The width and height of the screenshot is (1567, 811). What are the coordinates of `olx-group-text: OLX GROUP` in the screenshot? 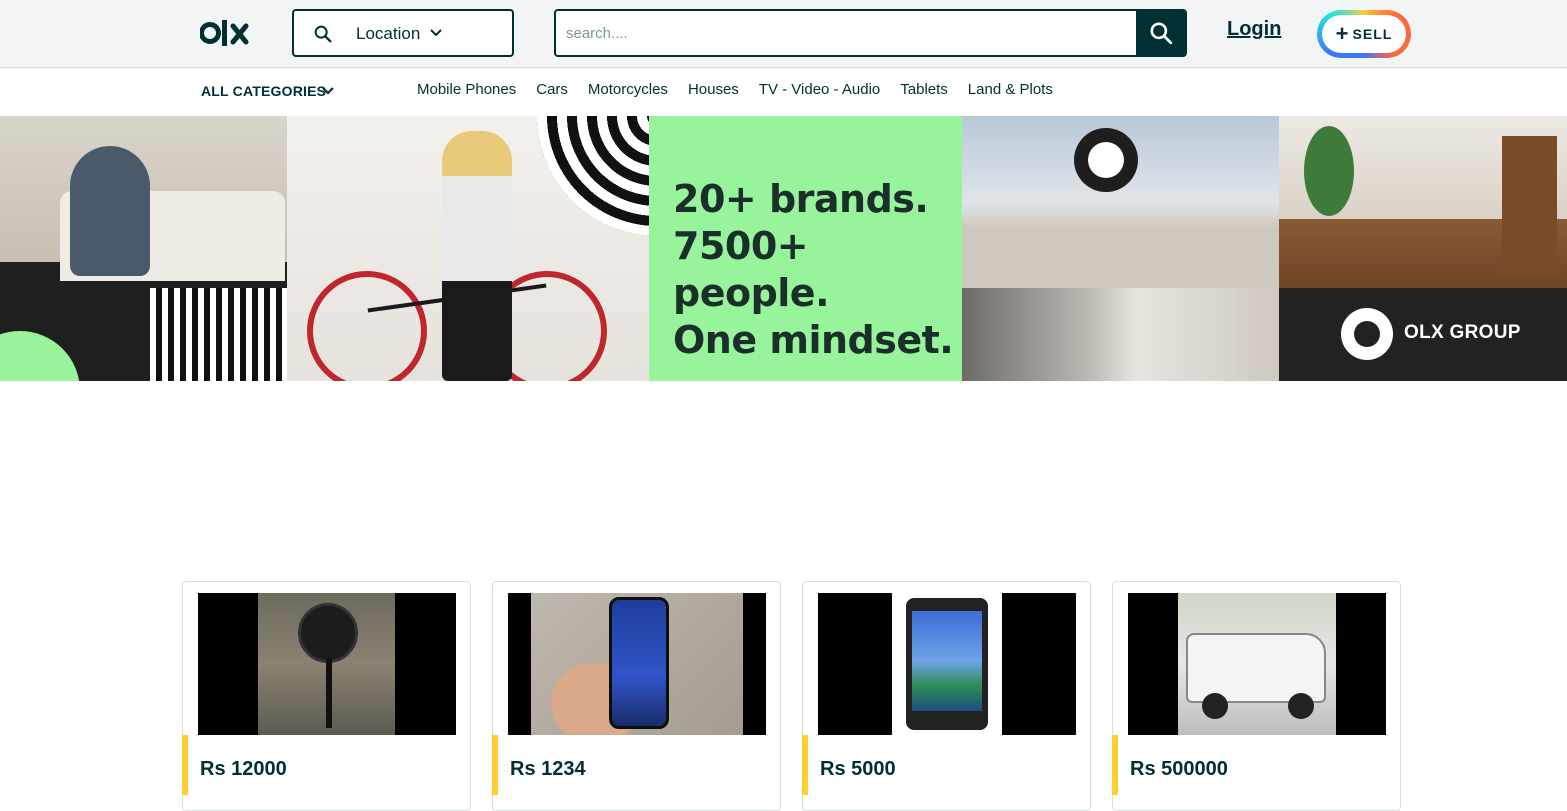 It's located at (1462, 332).